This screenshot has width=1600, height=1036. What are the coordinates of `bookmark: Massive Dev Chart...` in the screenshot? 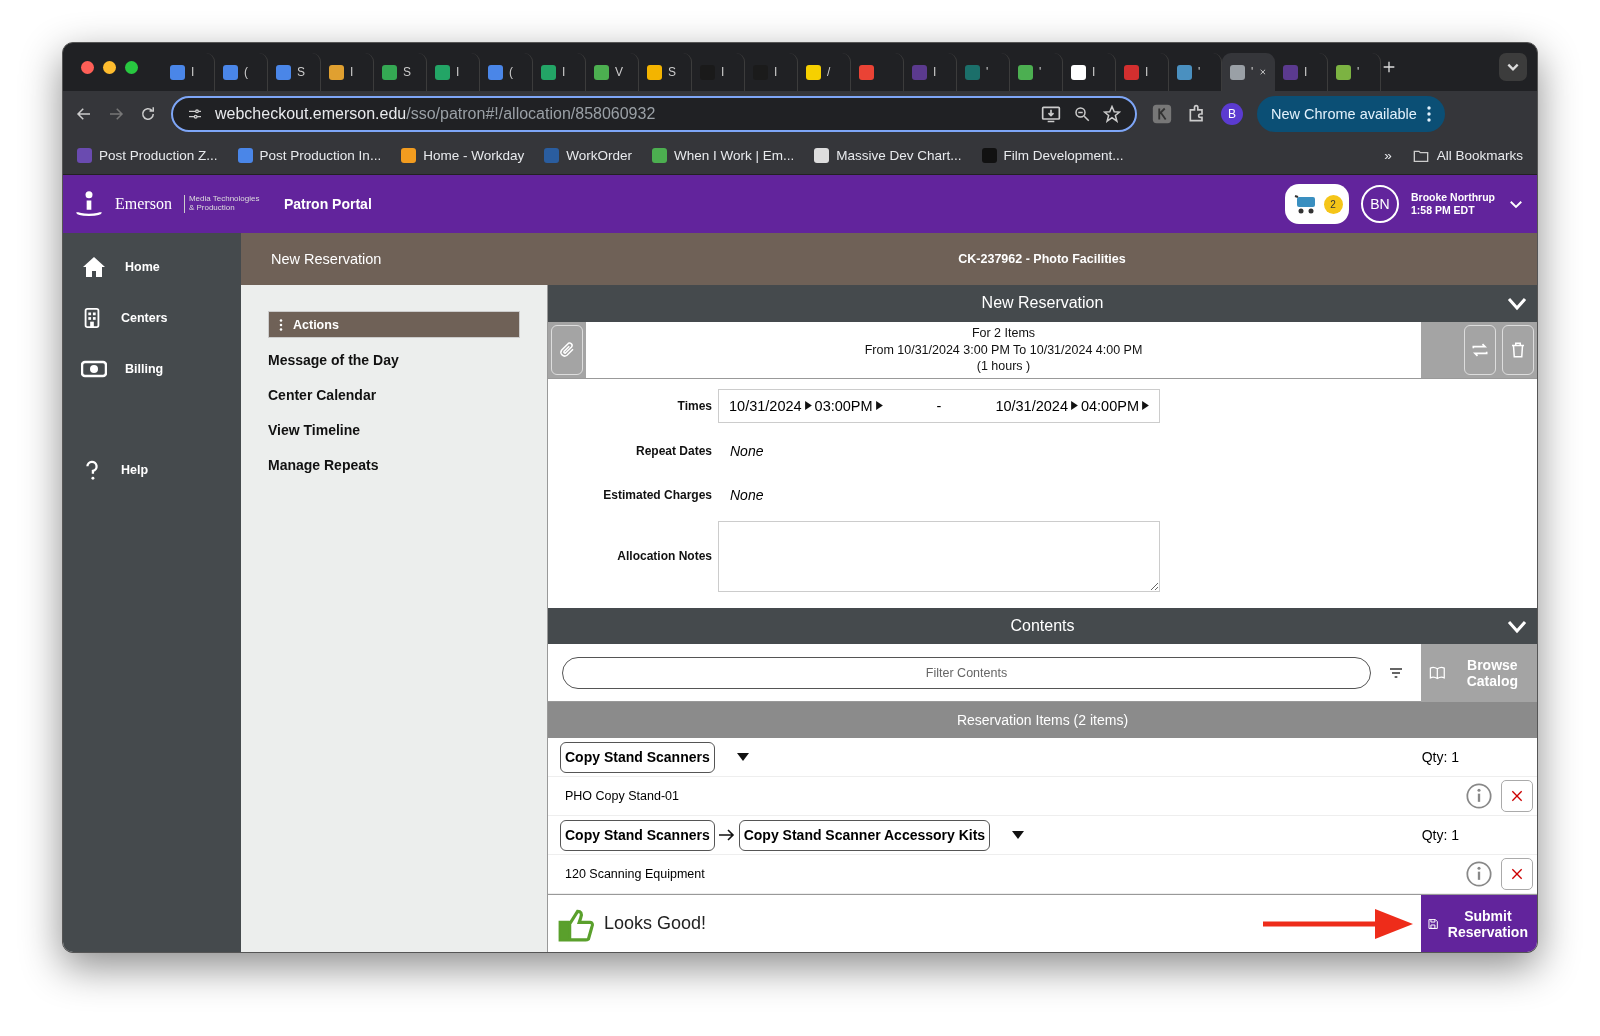 It's located at (888, 155).